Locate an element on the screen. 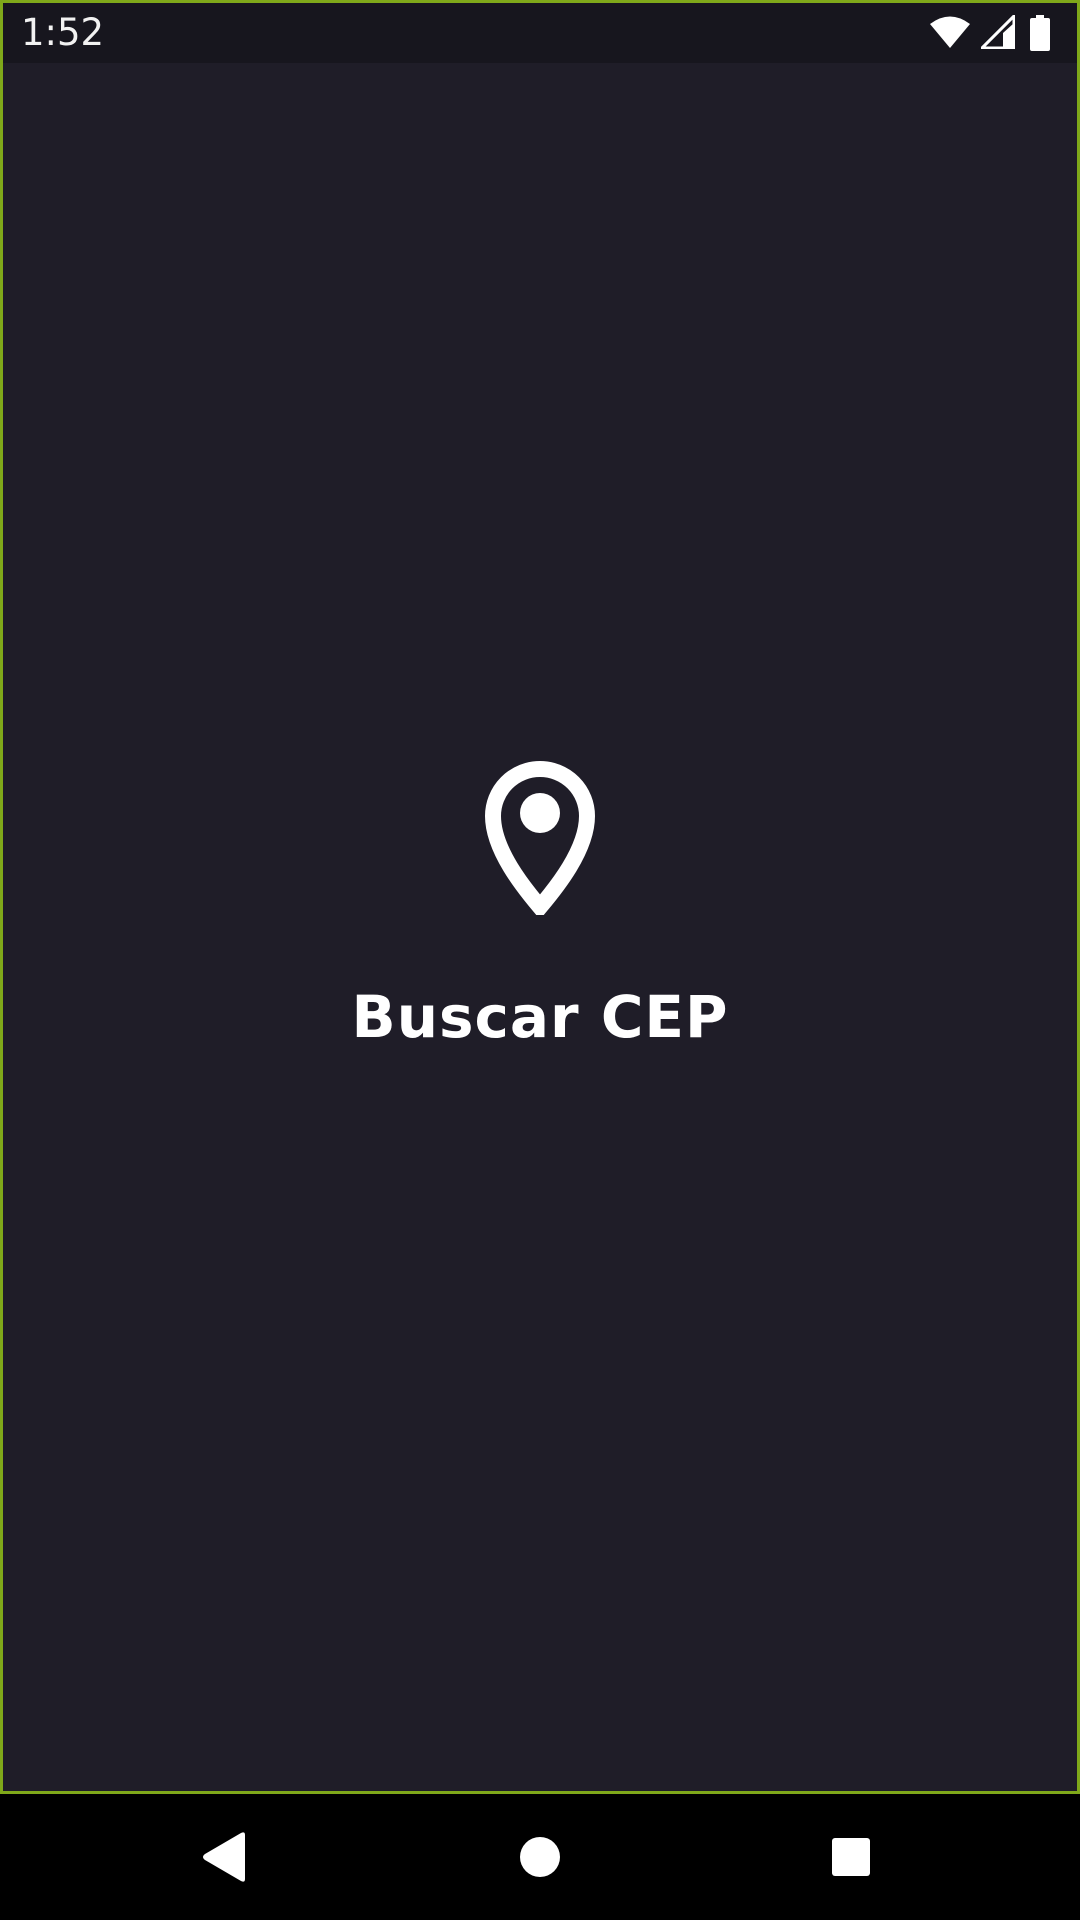 The image size is (1080, 1920). location-pin-icon is located at coordinates (540, 838).